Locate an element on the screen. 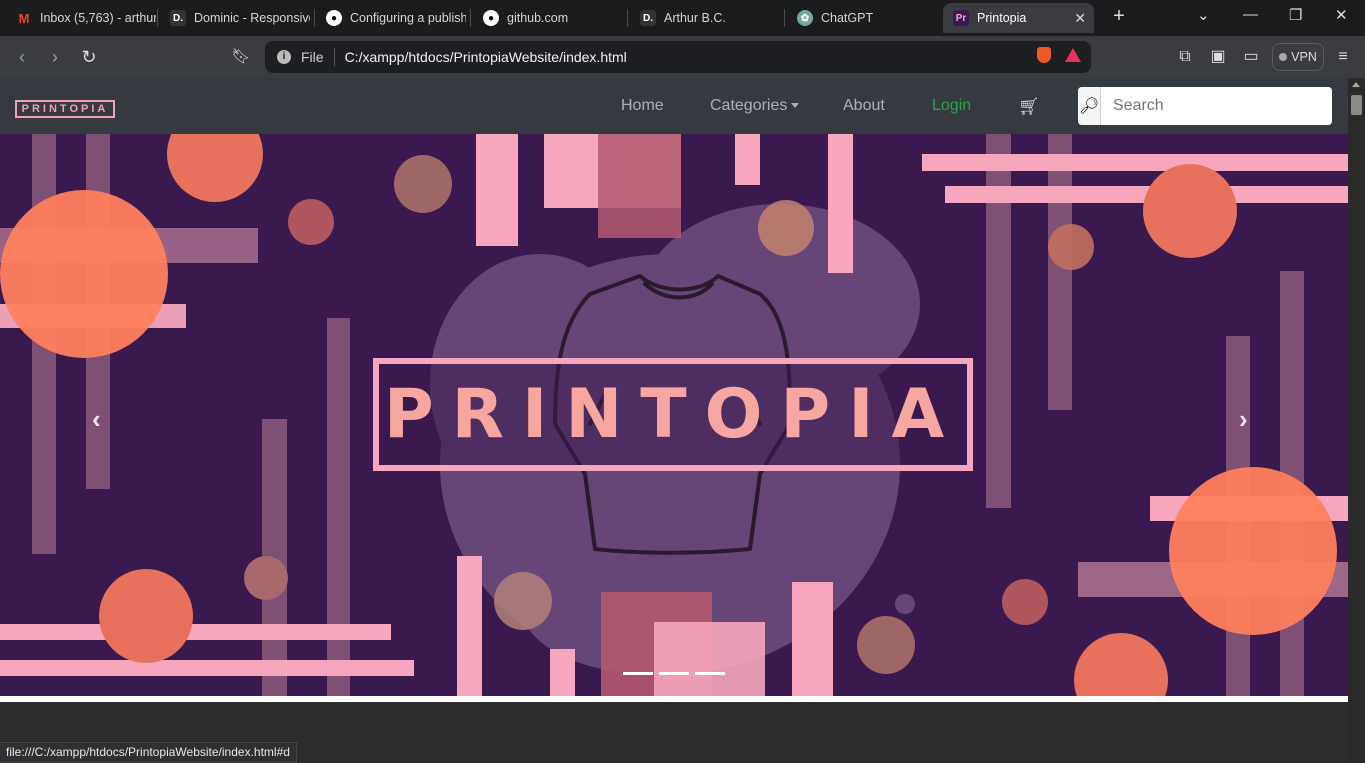 This screenshot has height=763, width=1365. tab-title: Printopia is located at coordinates (1002, 18).